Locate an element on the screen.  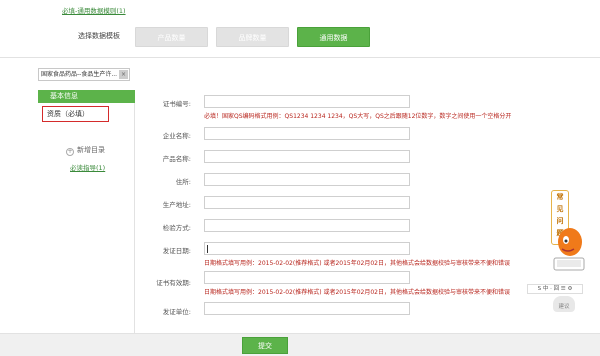
address-input is located at coordinates (307, 179).